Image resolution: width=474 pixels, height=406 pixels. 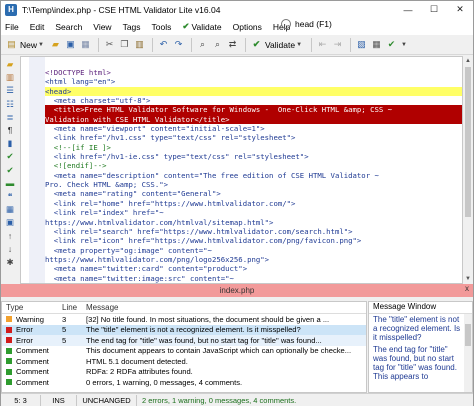 I want to click on menu-options: Options, so click(x=247, y=27).